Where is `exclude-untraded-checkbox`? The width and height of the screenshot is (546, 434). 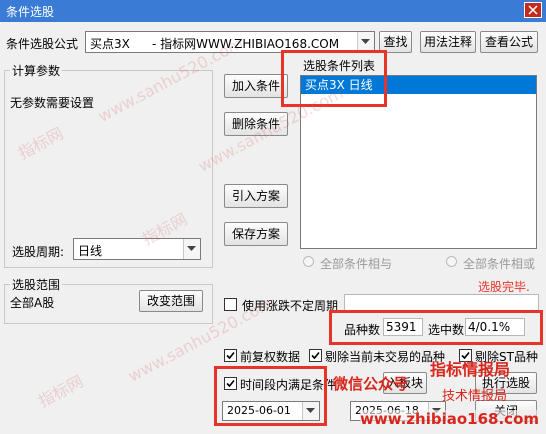
exclude-untraded-checkbox is located at coordinates (315, 355).